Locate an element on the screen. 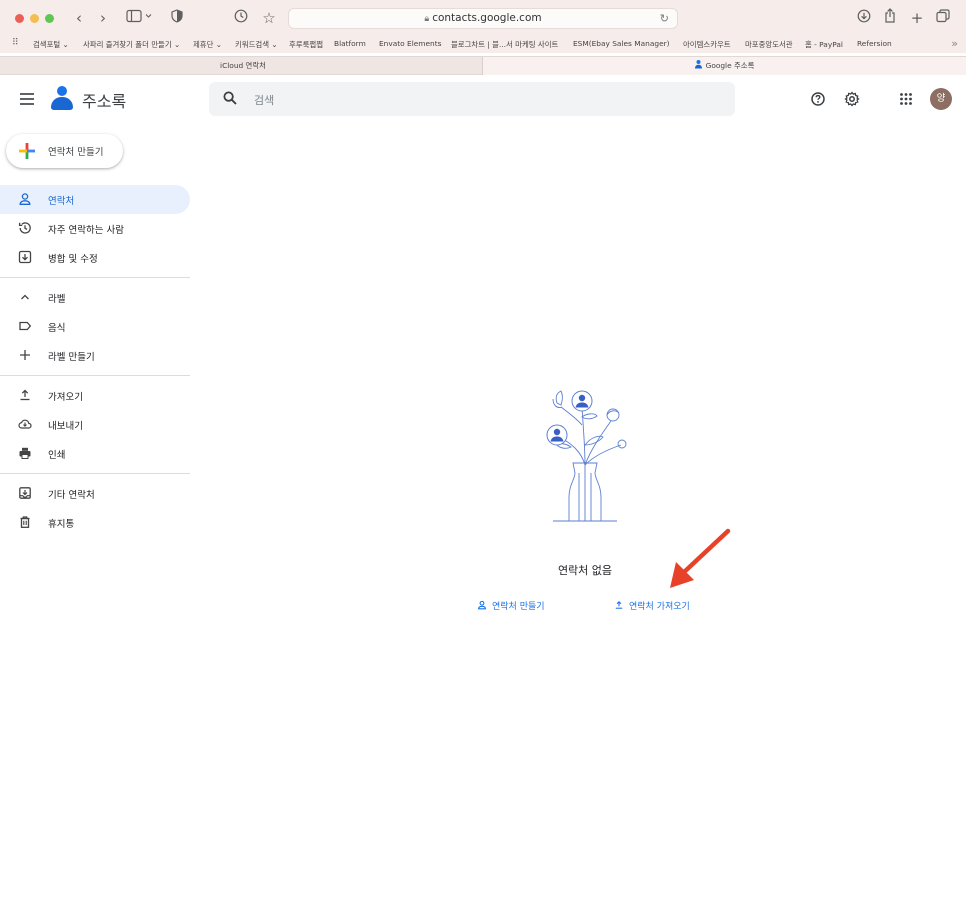  share-icon is located at coordinates (890, 18).